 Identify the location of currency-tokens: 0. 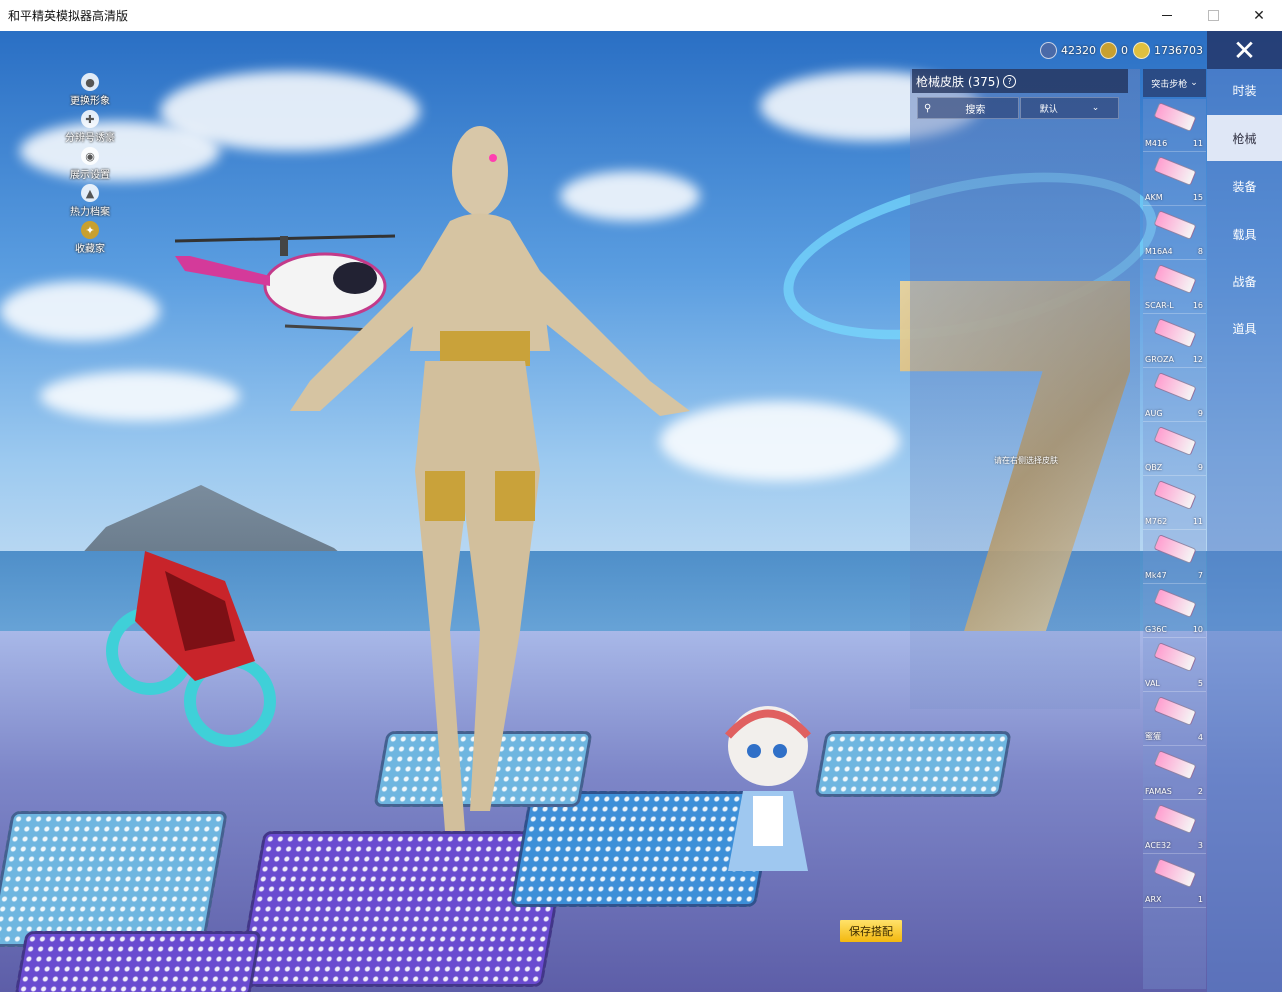
(1114, 50).